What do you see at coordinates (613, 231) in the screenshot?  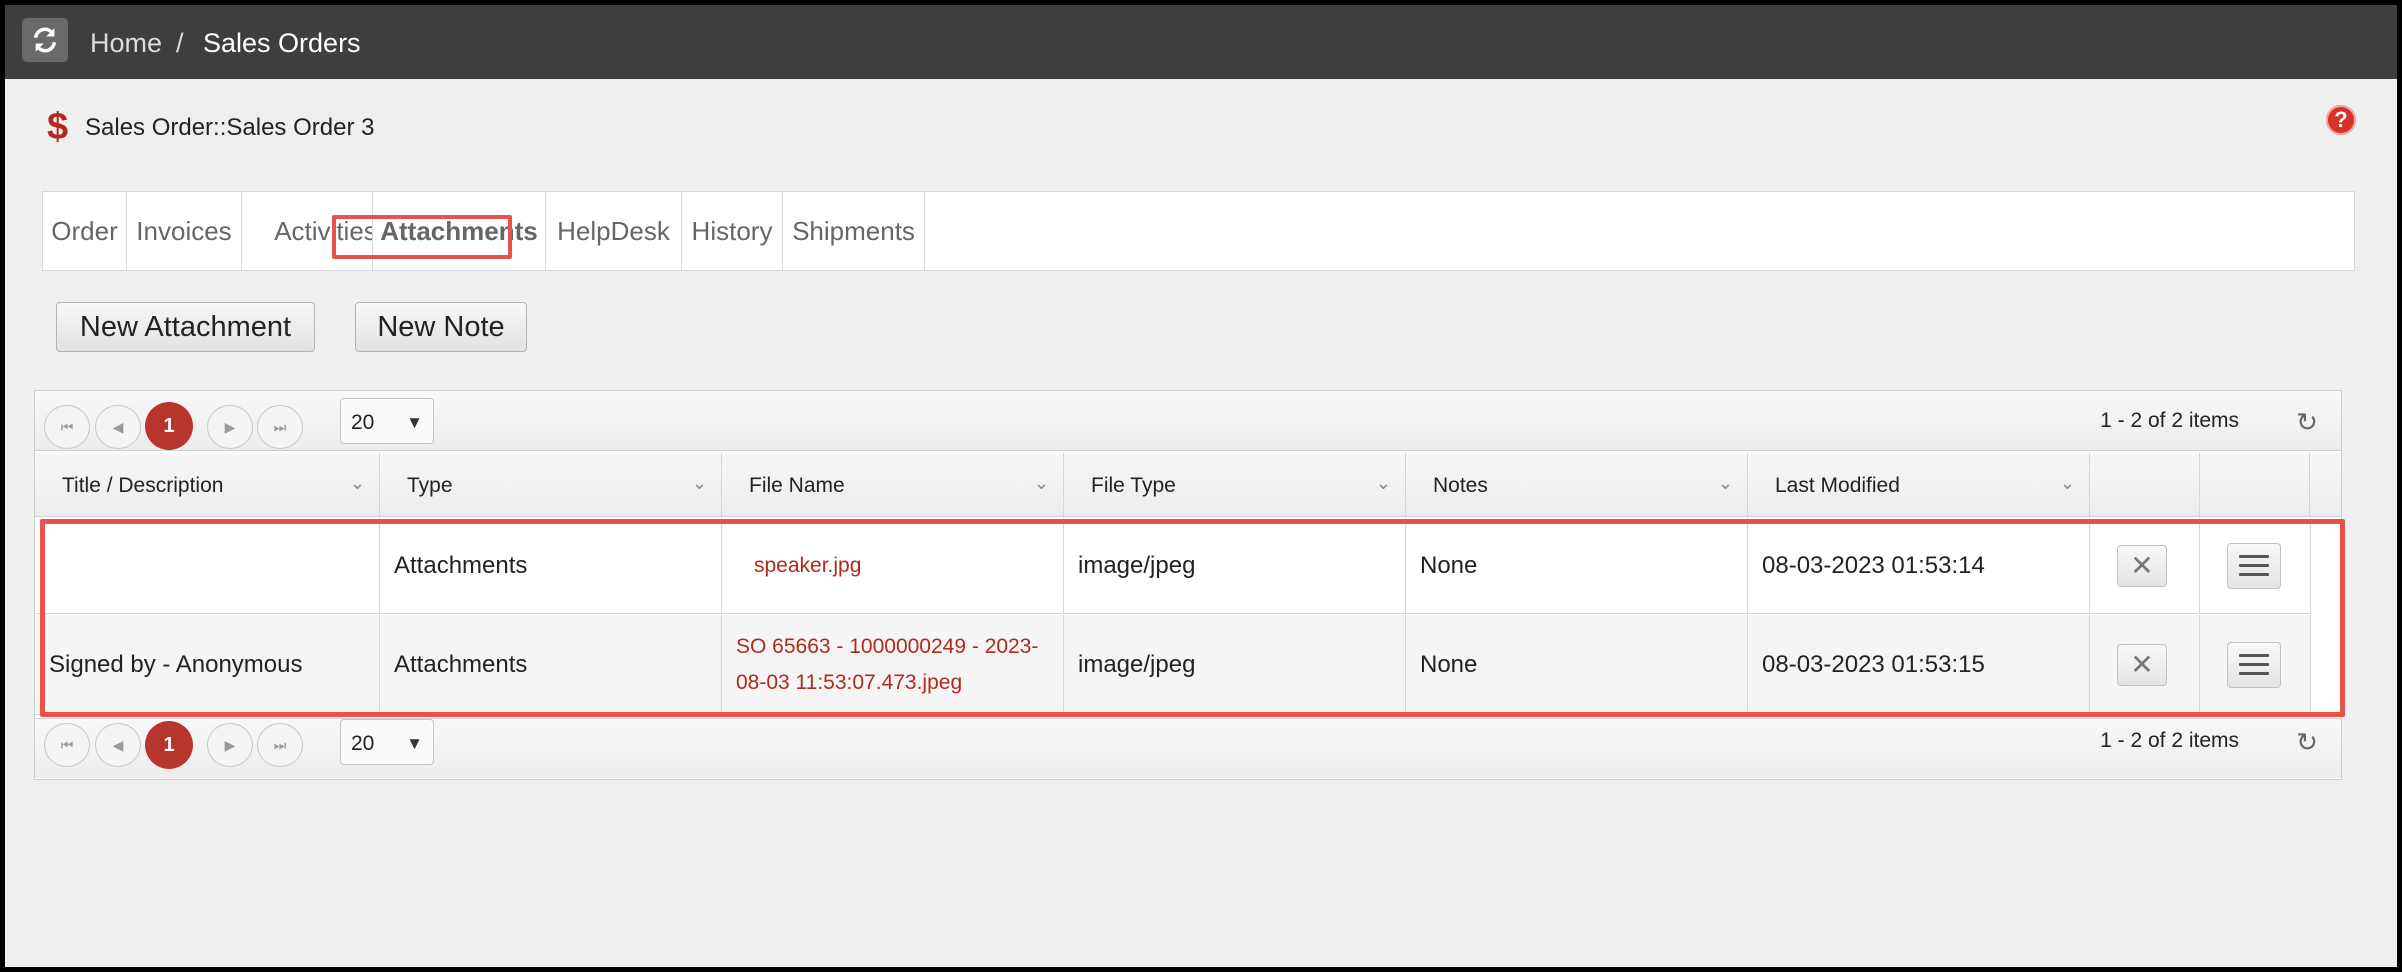 I see `tab-helpdesk: HelpDesk` at bounding box center [613, 231].